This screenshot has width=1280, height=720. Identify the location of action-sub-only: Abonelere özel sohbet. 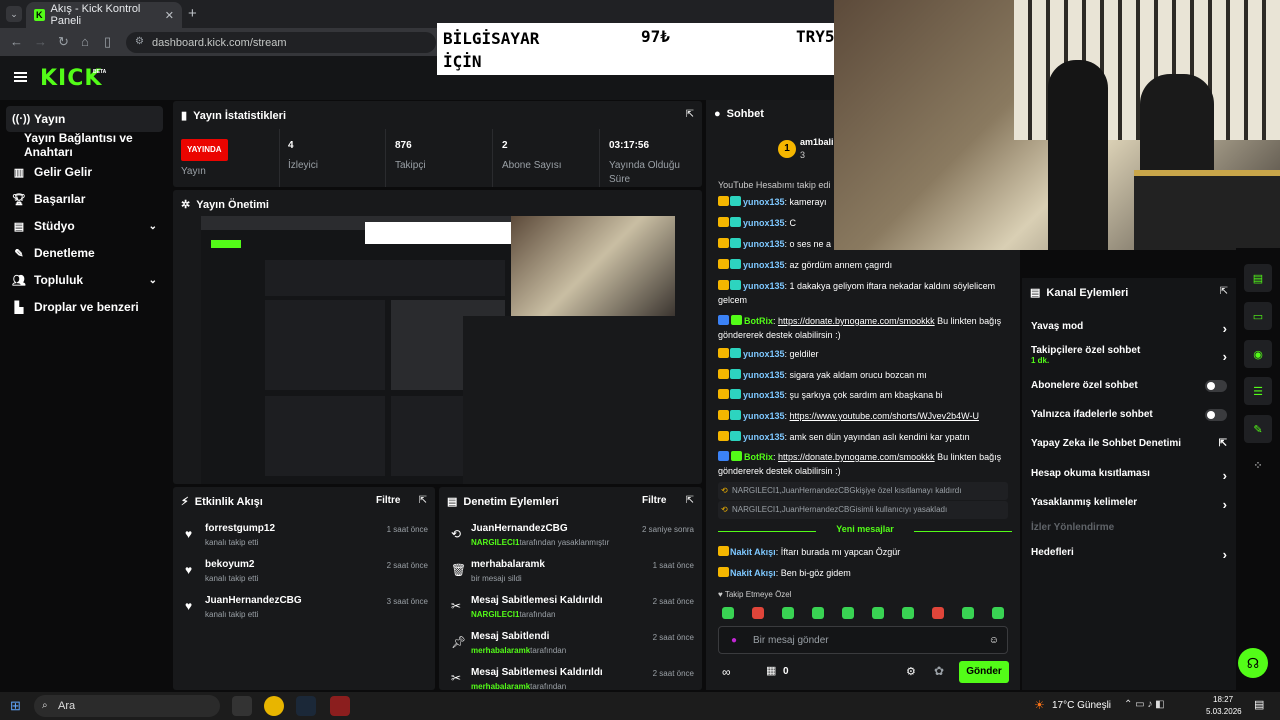
(1129, 386).